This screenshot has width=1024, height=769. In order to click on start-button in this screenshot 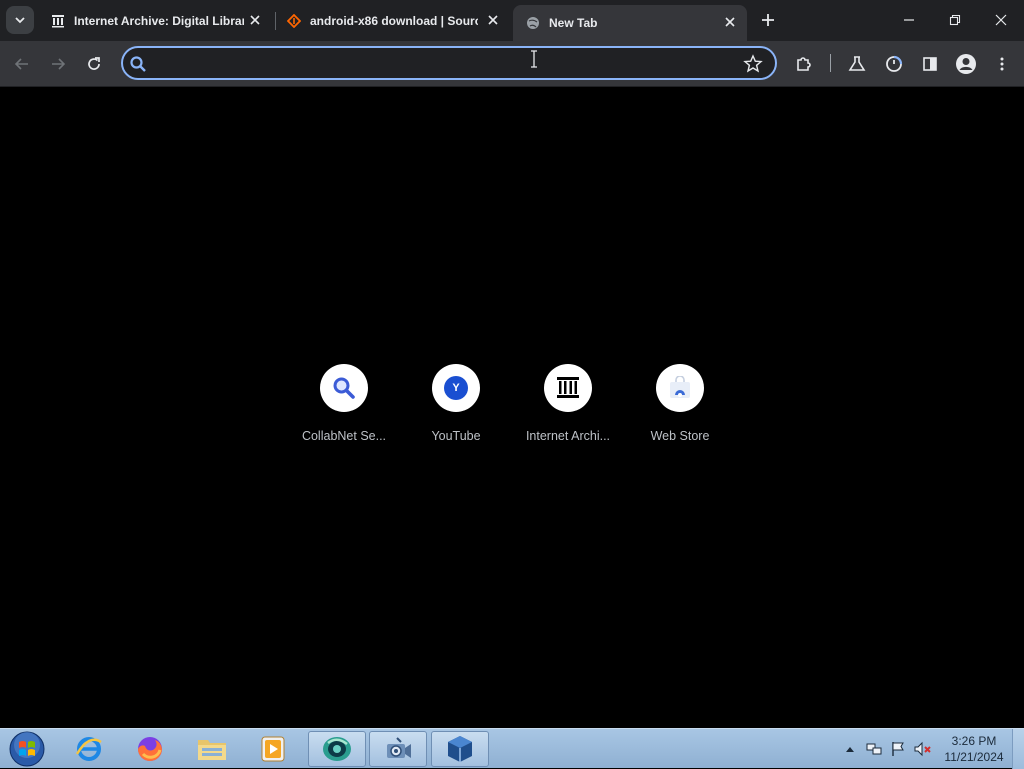, I will do `click(27, 749)`.